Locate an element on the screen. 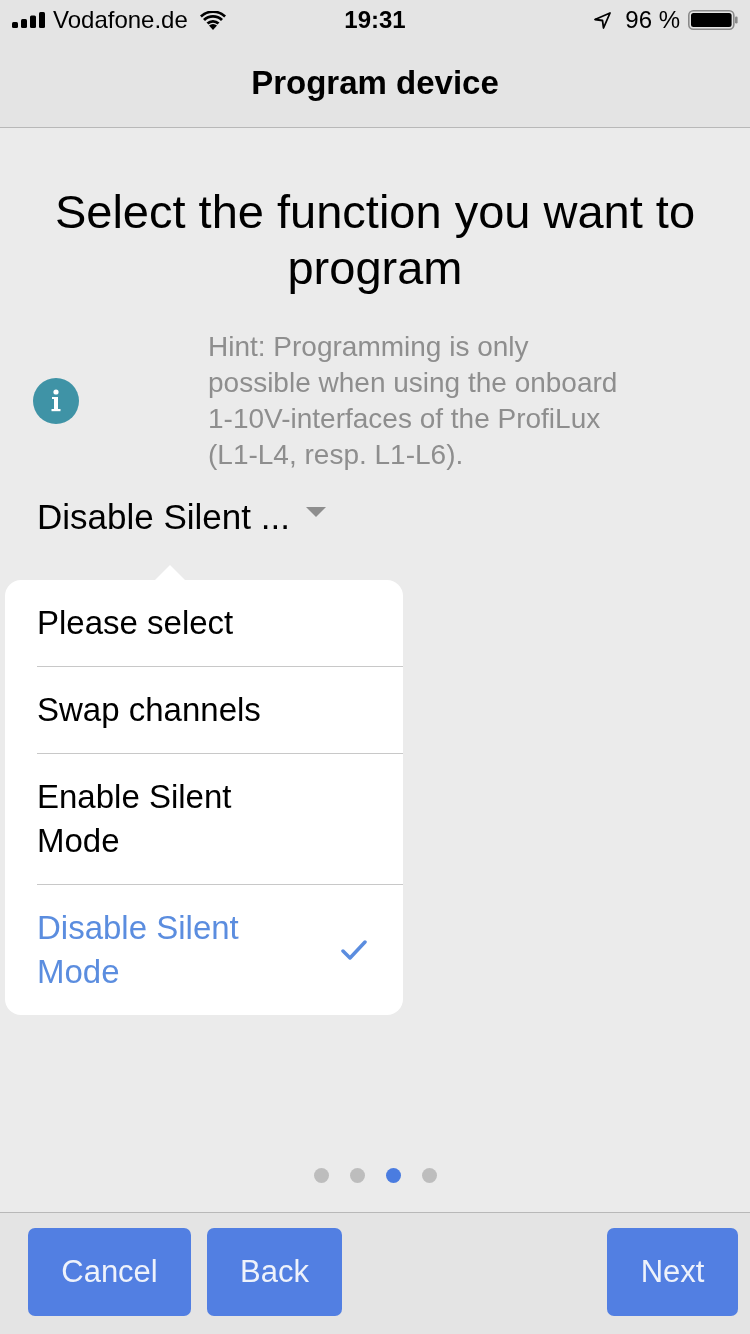  info-icon is located at coordinates (56, 401).